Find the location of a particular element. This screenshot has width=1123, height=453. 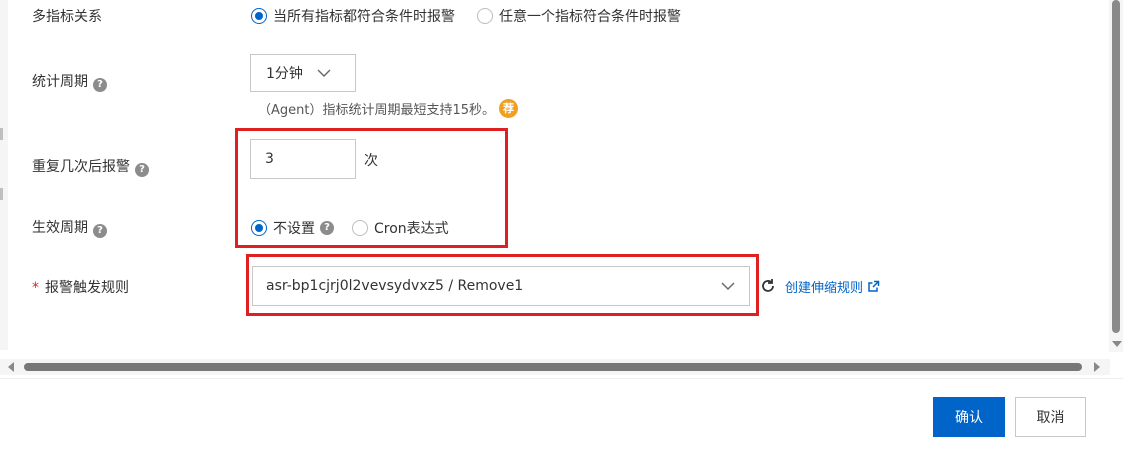

cancel-button: 取消 is located at coordinates (1050, 417).